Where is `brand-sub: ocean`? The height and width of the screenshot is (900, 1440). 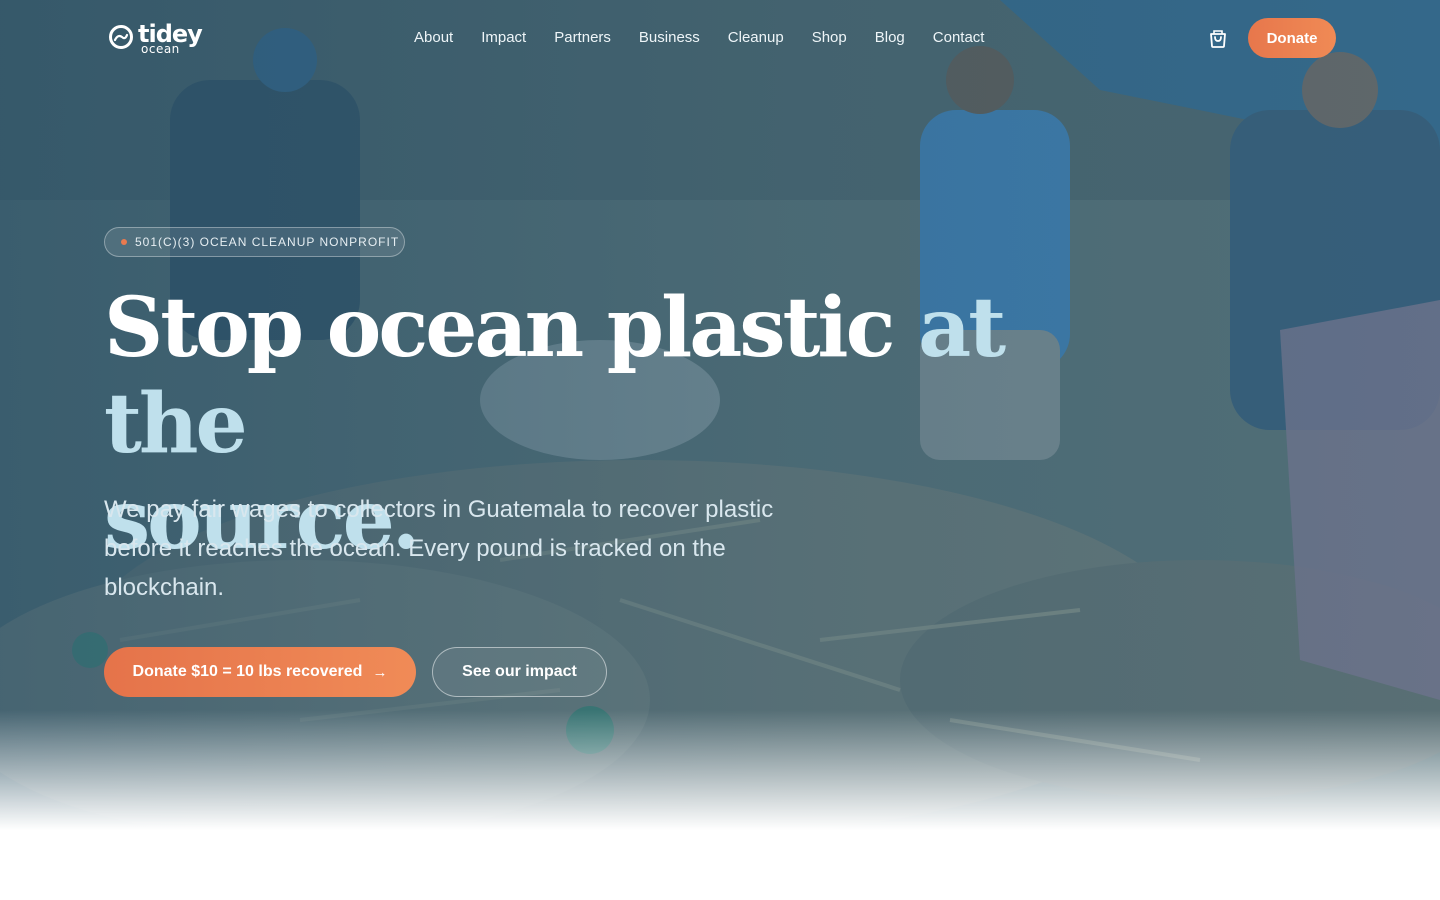
brand-sub: ocean is located at coordinates (160, 49).